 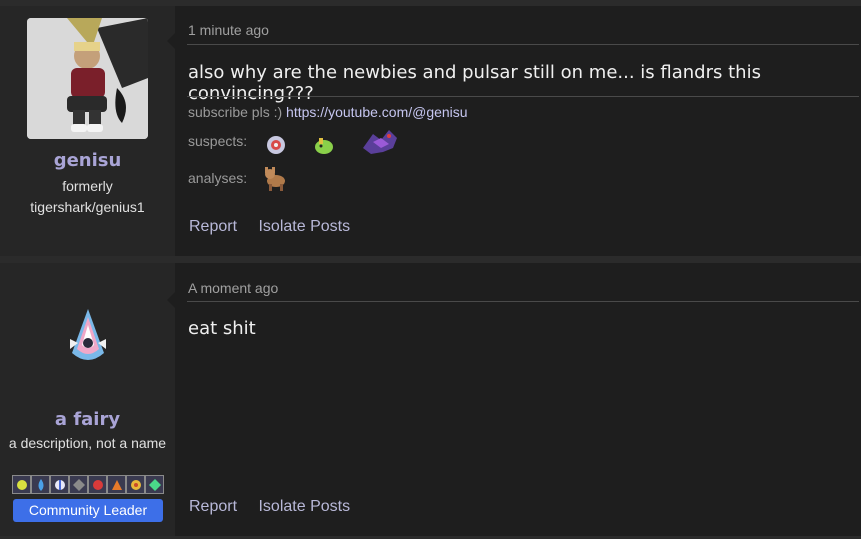 What do you see at coordinates (87, 443) in the screenshot?
I see `author-title: a description, not a name` at bounding box center [87, 443].